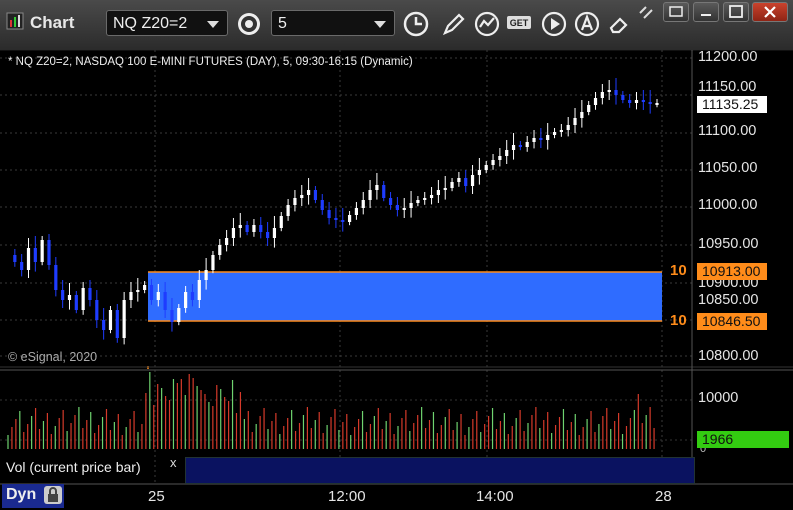 This screenshot has height=510, width=793. What do you see at coordinates (743, 439) in the screenshot?
I see `volume-current-tag: 1966` at bounding box center [743, 439].